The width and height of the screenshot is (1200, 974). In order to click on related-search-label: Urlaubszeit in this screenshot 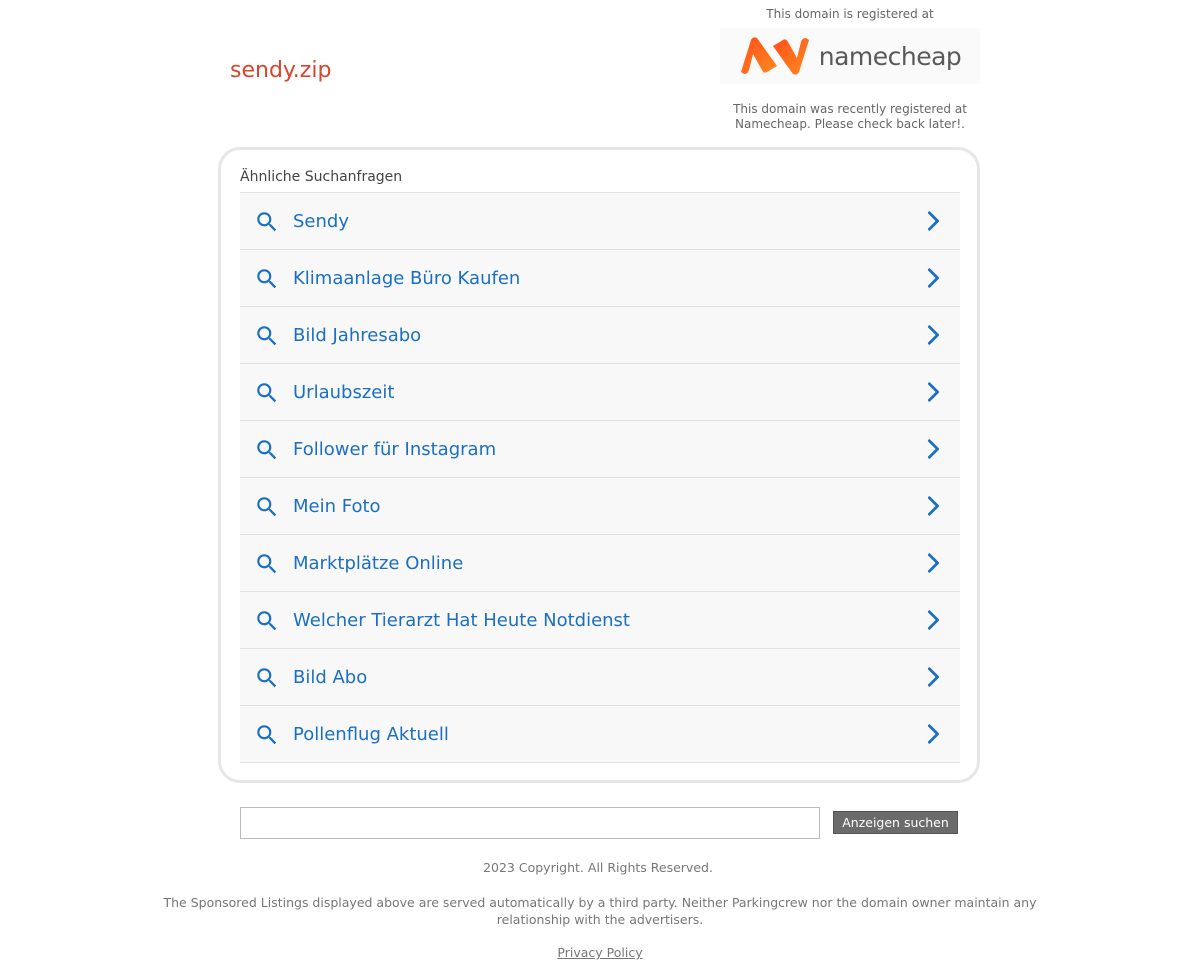, I will do `click(344, 392)`.